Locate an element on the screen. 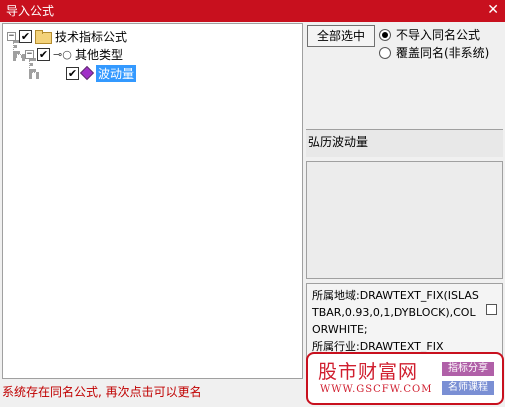  folder-icon is located at coordinates (43, 37).